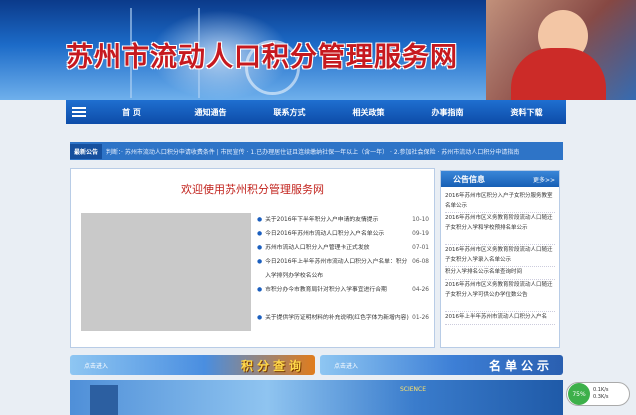 The image size is (636, 415). What do you see at coordinates (343, 325) in the screenshot?
I see `news-item: ● 关于提供学历证明材料的补充说明(红色字体为新增内容) 01-26` at bounding box center [343, 325].